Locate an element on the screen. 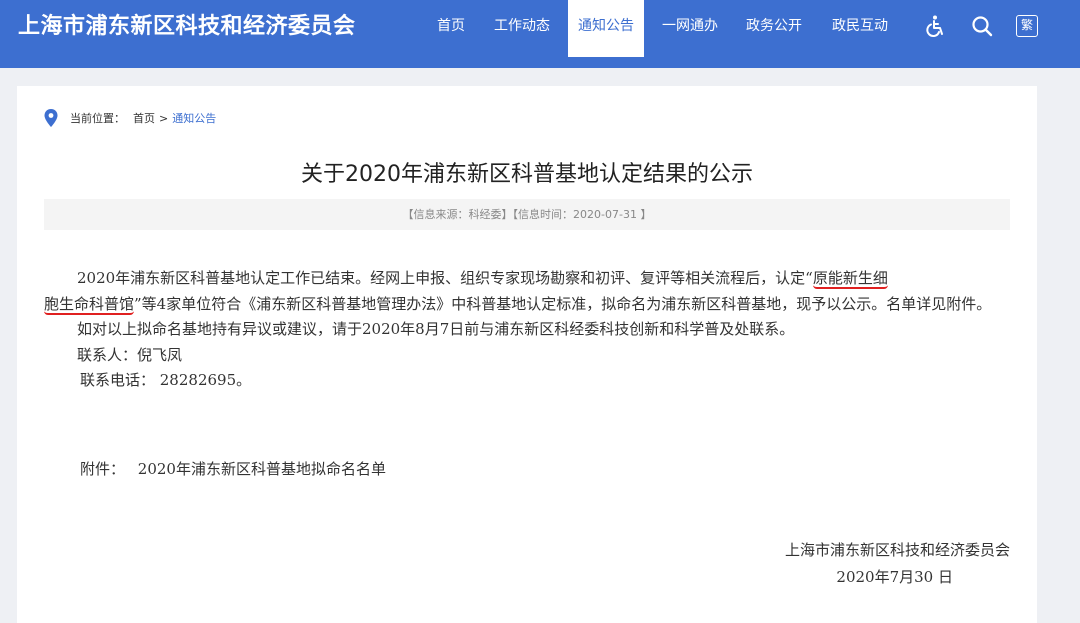  signature-block: 上海市浦东新区科技和经济委员会 2020年7月30 日 is located at coordinates (897, 564).